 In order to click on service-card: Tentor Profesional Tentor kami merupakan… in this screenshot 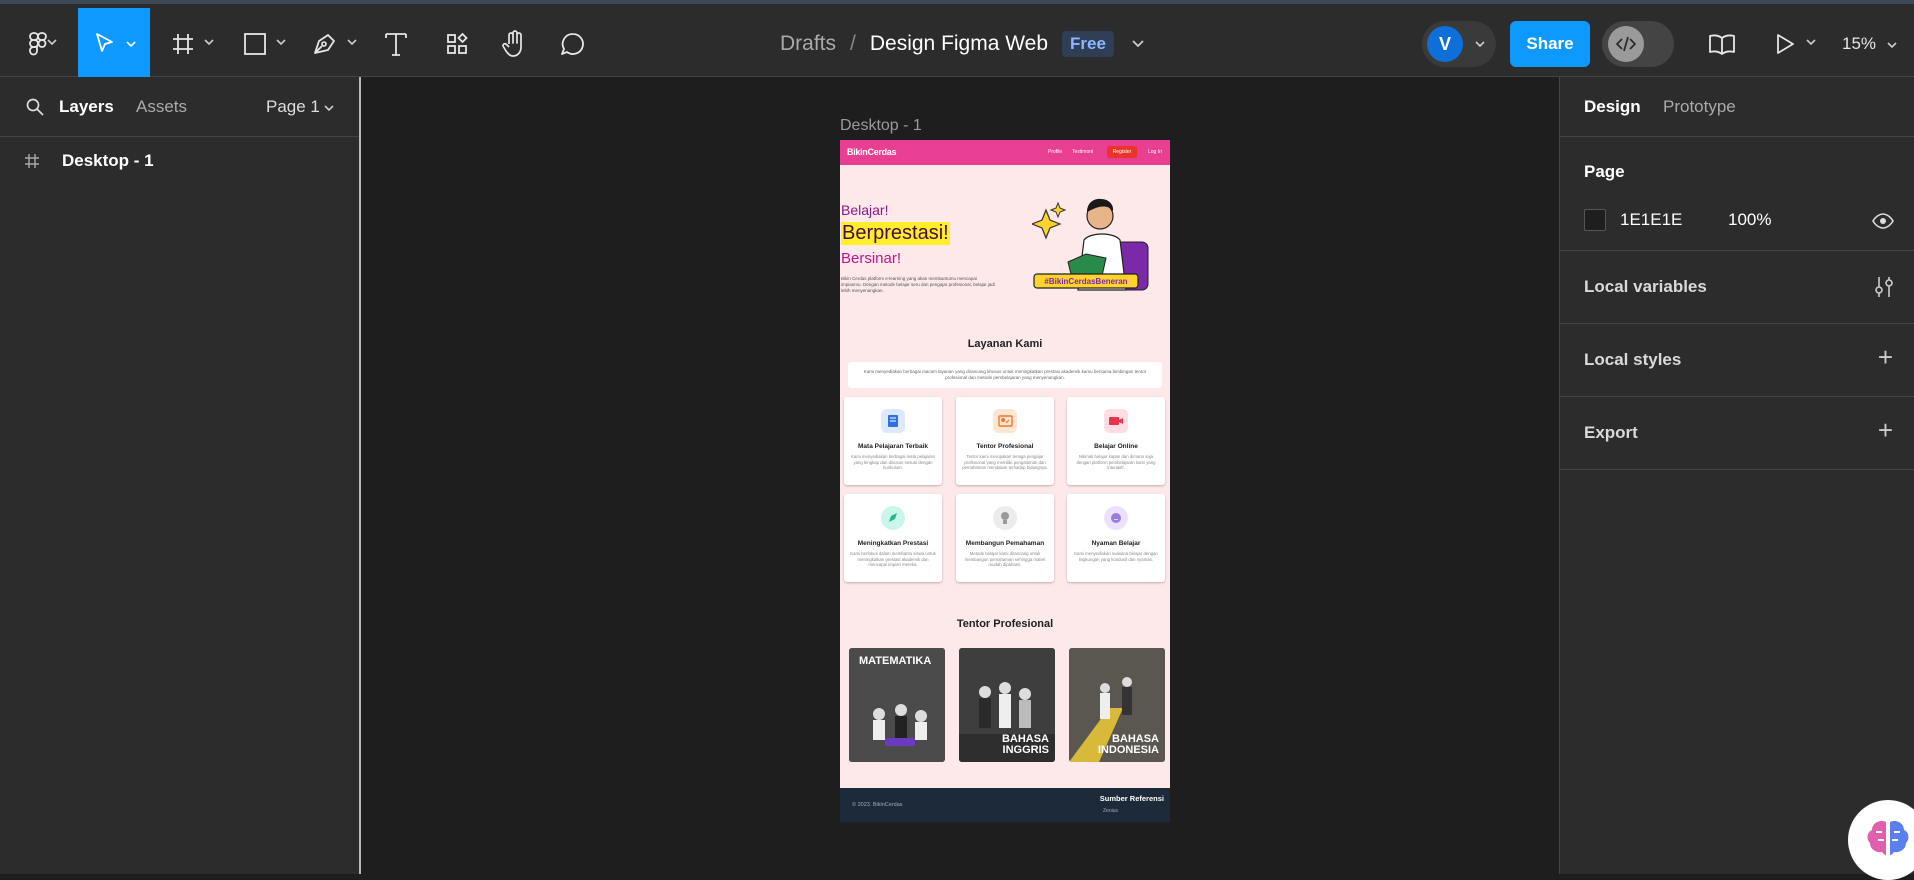, I will do `click(1005, 441)`.